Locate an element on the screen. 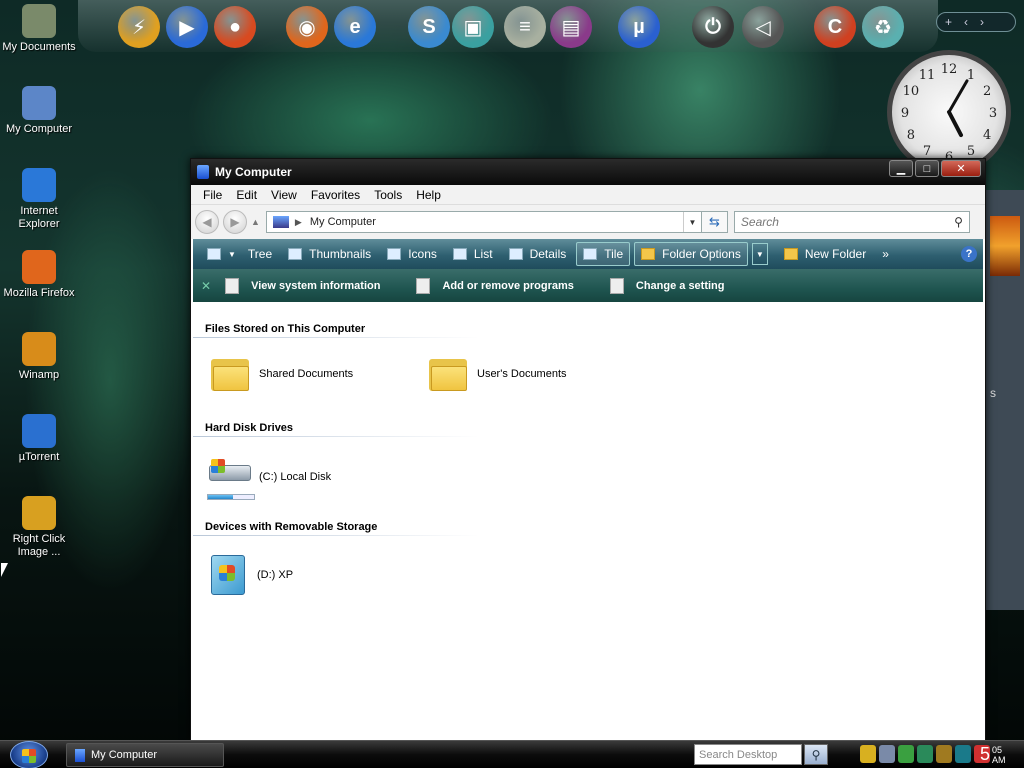 This screenshot has height=768, width=1024. desktop-icon-label: My Documents is located at coordinates (39, 47).